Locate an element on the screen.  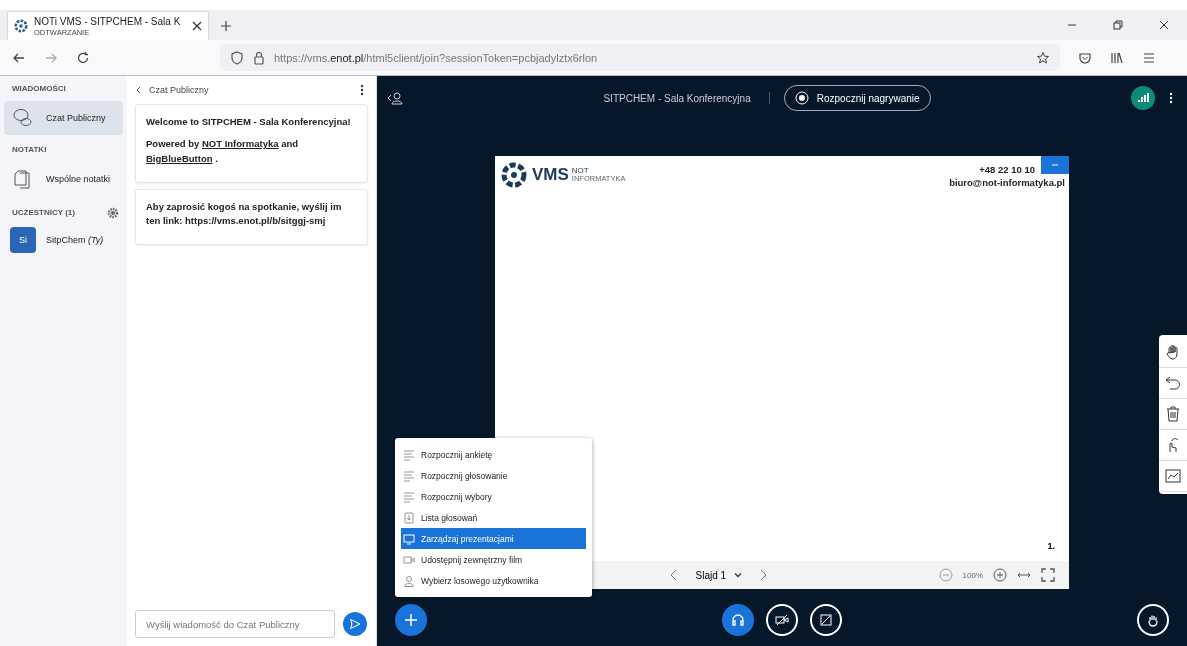
minus-icon is located at coordinates (1055, 165).